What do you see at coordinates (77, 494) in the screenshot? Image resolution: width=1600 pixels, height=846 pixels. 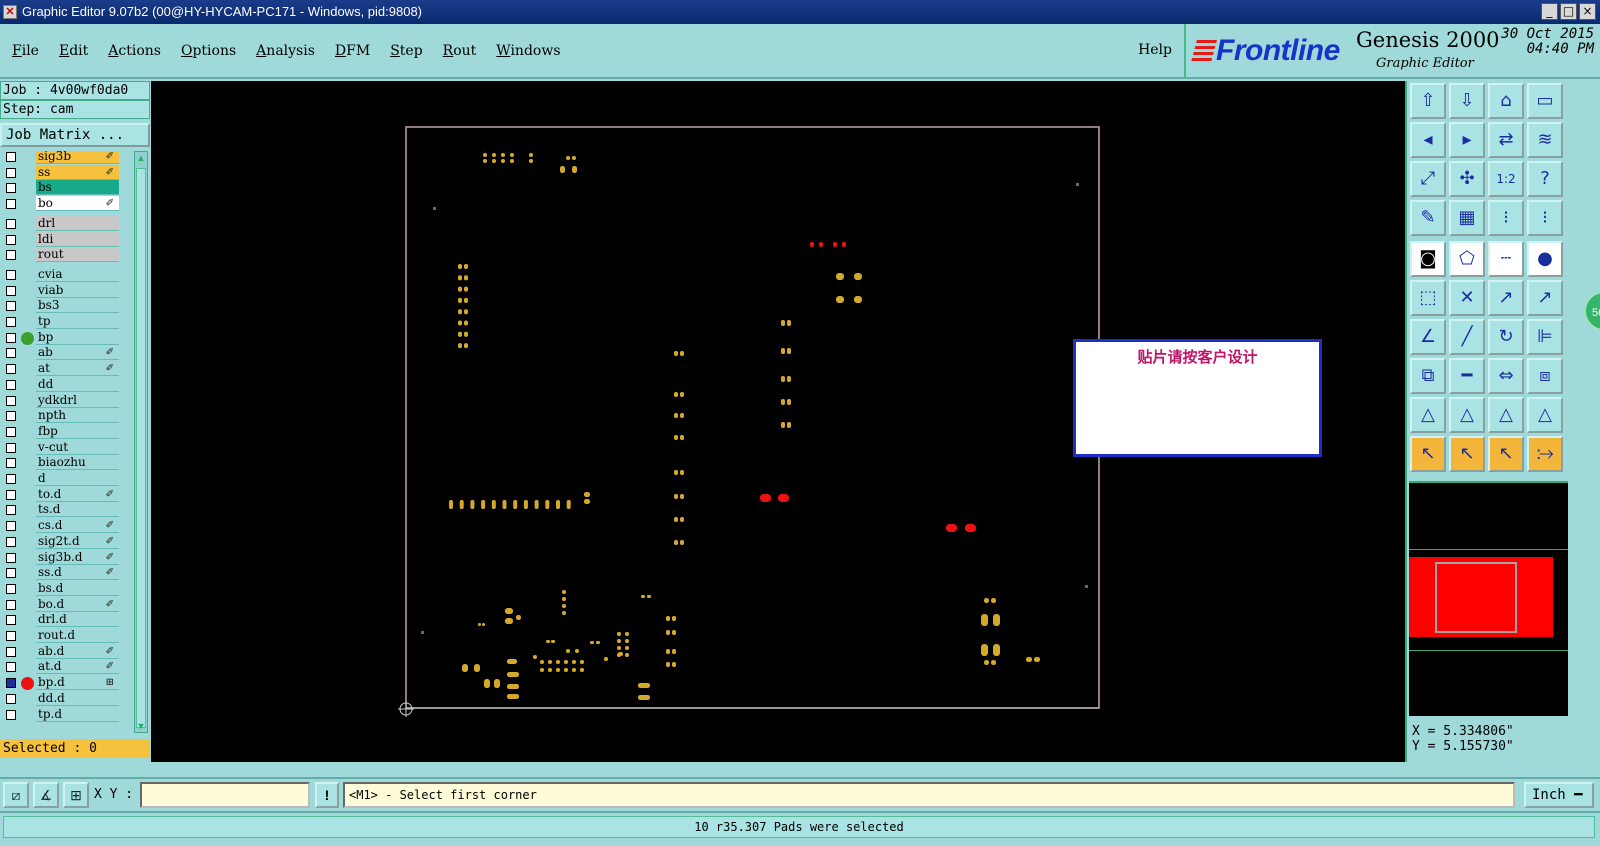 I see `layer-name: to.d ✐` at bounding box center [77, 494].